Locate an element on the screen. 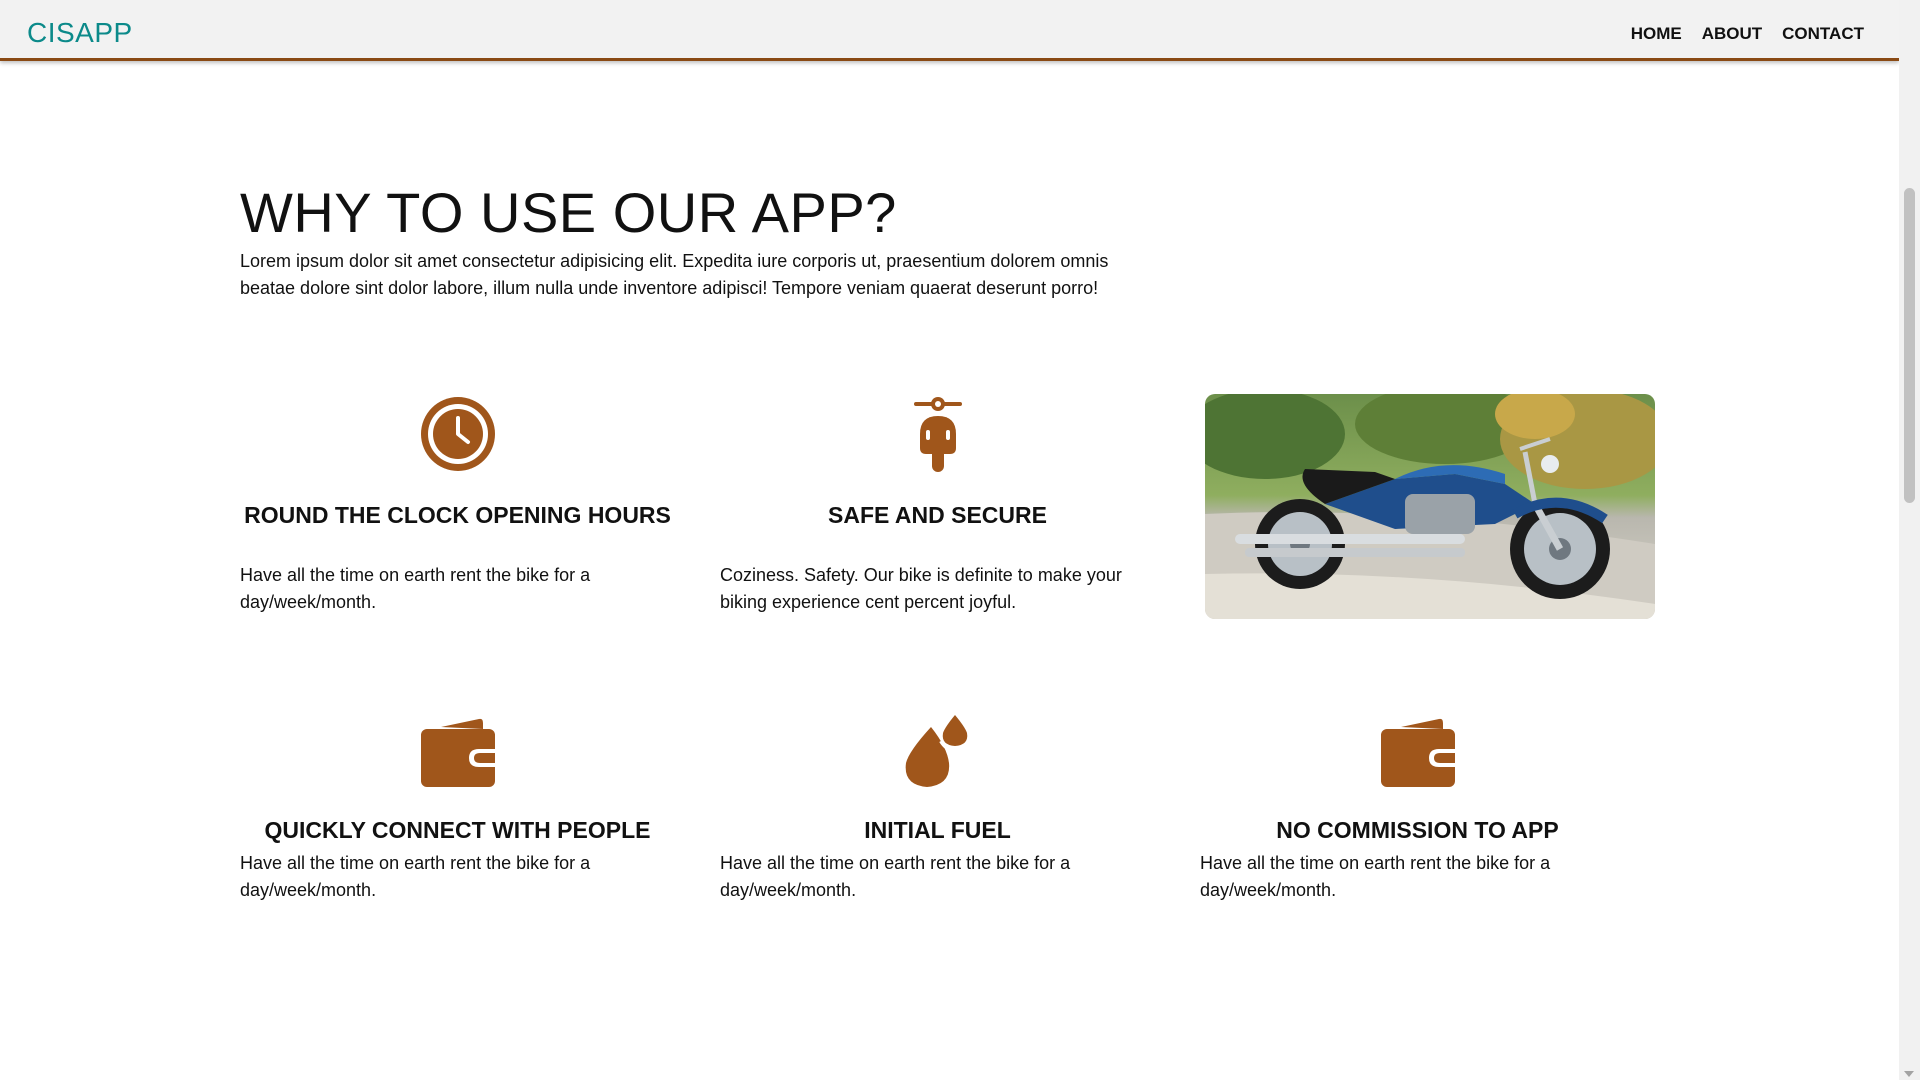  motorcycle-illustration is located at coordinates (1430, 506).